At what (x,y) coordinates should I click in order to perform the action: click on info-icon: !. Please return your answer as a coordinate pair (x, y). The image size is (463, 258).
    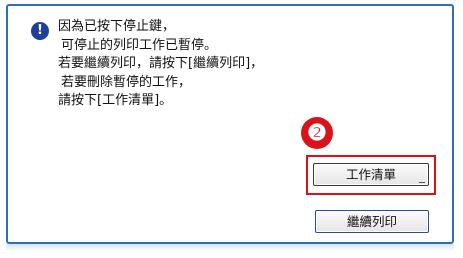
    Looking at the image, I should click on (40, 31).